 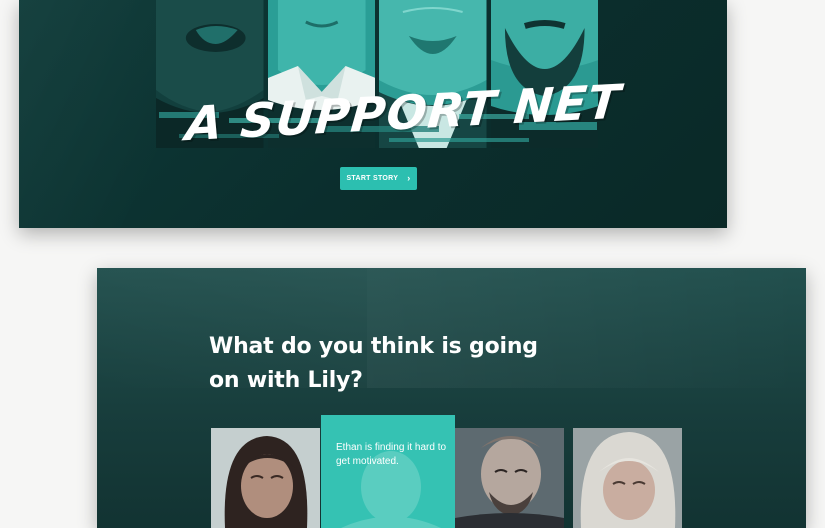 I want to click on start-story-label: START STORY, so click(x=372, y=178).